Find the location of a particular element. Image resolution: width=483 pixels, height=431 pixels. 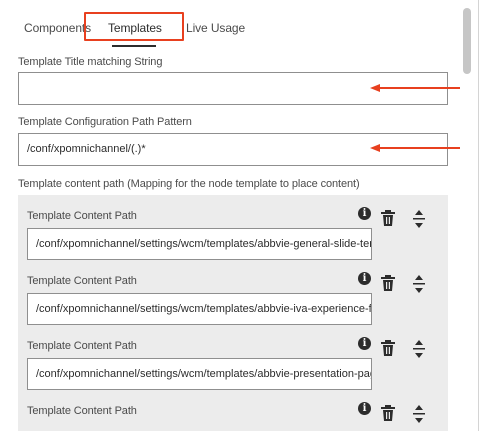

title-matching-label: Template Title matching String is located at coordinates (90, 62).